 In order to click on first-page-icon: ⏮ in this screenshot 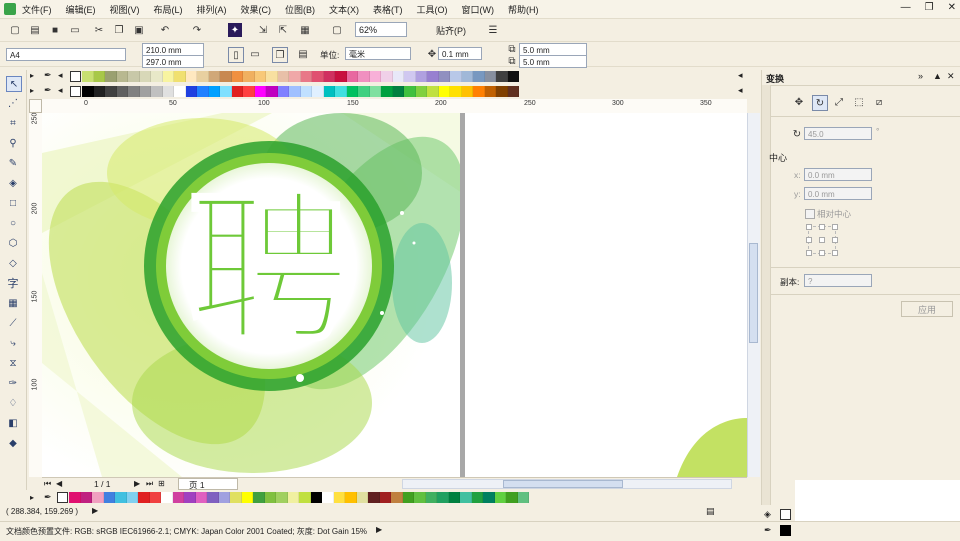, I will do `click(47, 484)`.